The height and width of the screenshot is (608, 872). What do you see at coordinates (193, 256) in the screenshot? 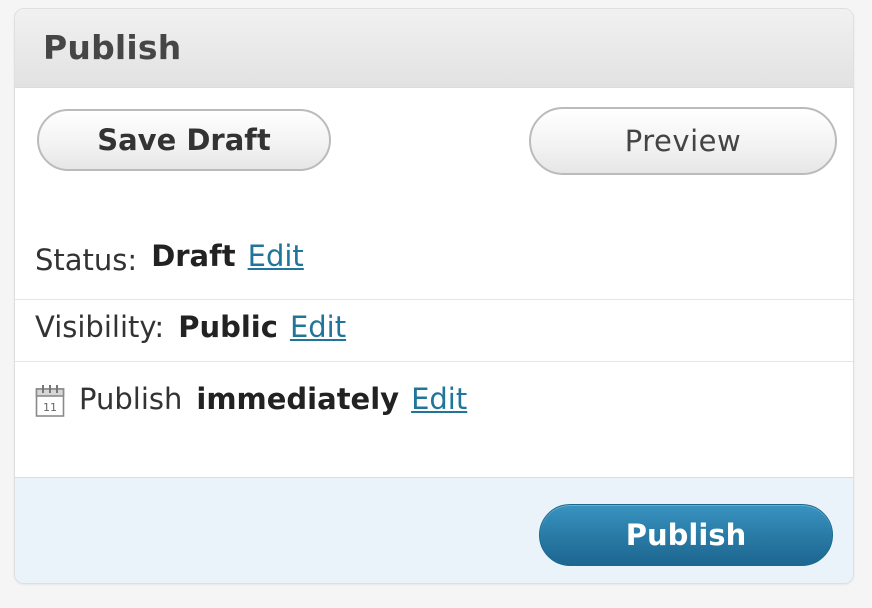
I see `status-value: Draft` at bounding box center [193, 256].